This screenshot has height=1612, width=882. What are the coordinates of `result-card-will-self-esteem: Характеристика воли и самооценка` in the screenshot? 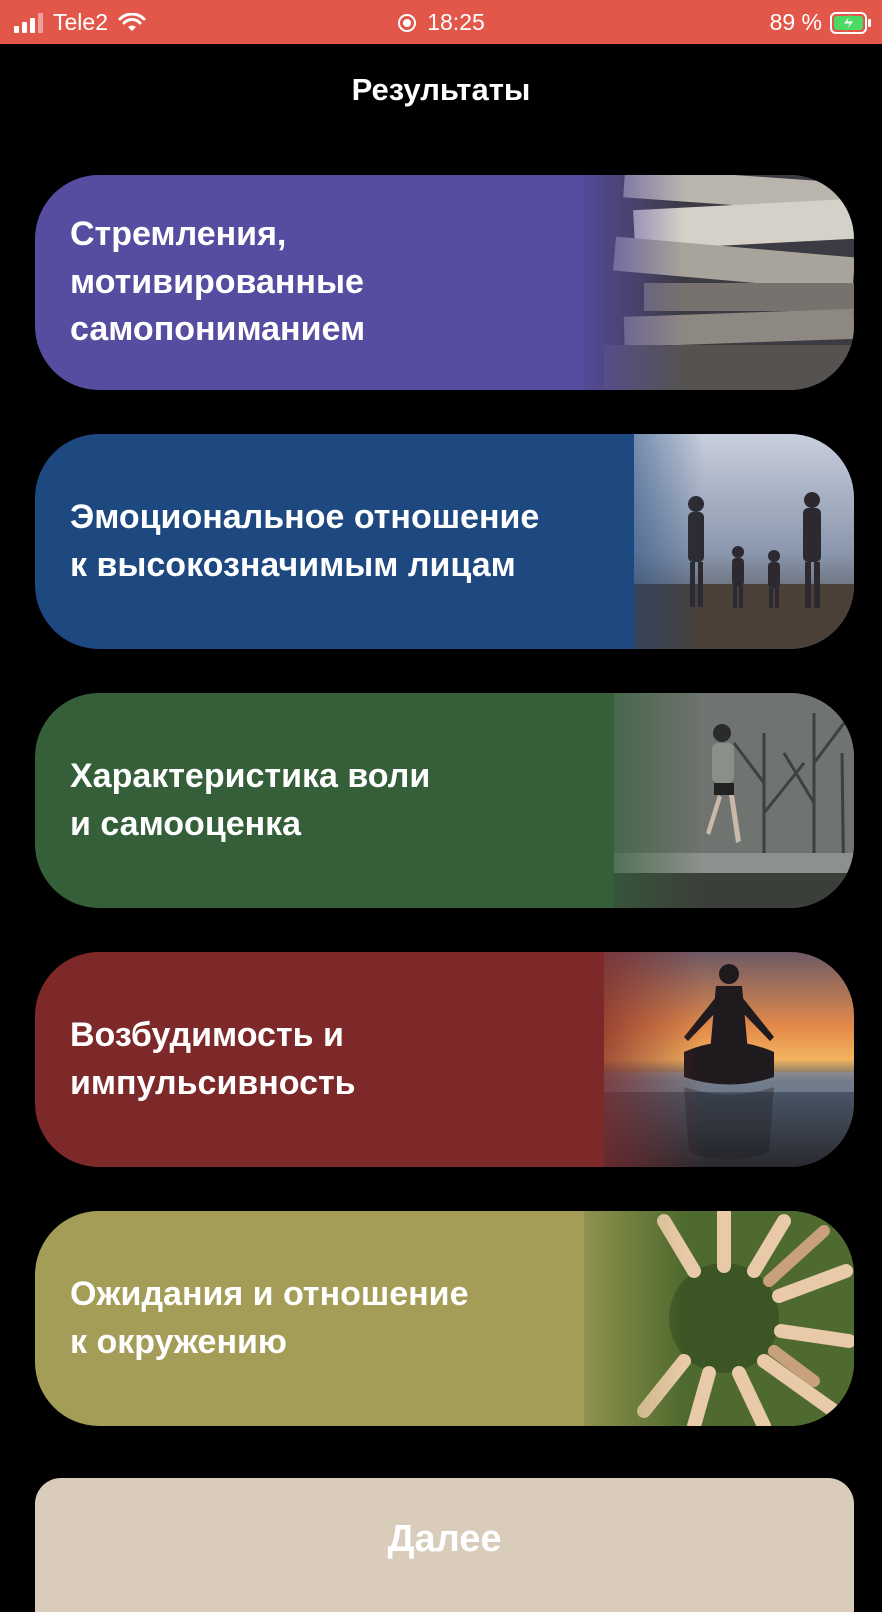 It's located at (444, 800).